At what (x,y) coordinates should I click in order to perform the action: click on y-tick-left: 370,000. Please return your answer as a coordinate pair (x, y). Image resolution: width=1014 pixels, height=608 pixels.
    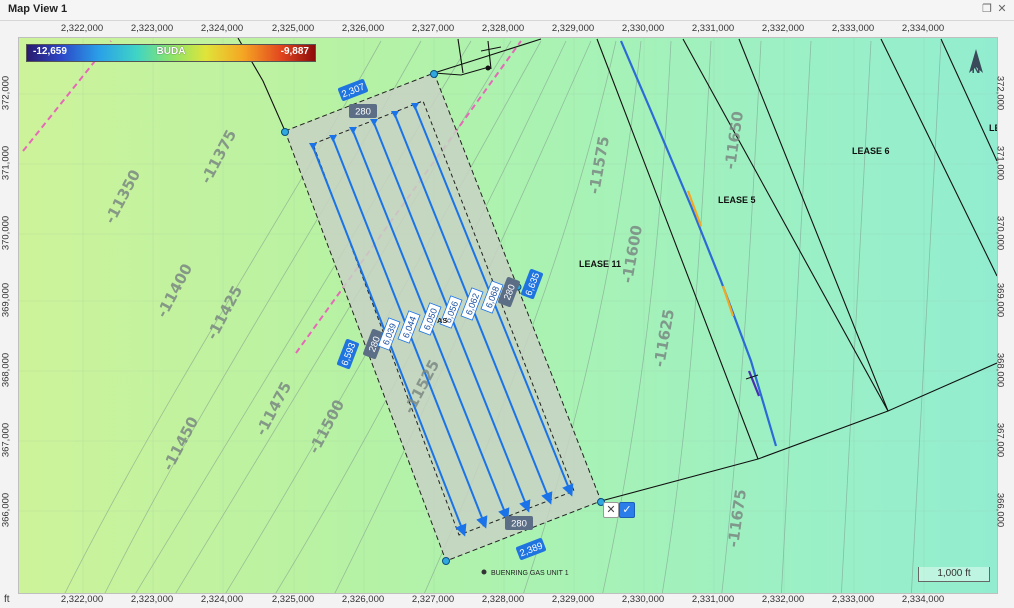
    Looking at the image, I should click on (6, 233).